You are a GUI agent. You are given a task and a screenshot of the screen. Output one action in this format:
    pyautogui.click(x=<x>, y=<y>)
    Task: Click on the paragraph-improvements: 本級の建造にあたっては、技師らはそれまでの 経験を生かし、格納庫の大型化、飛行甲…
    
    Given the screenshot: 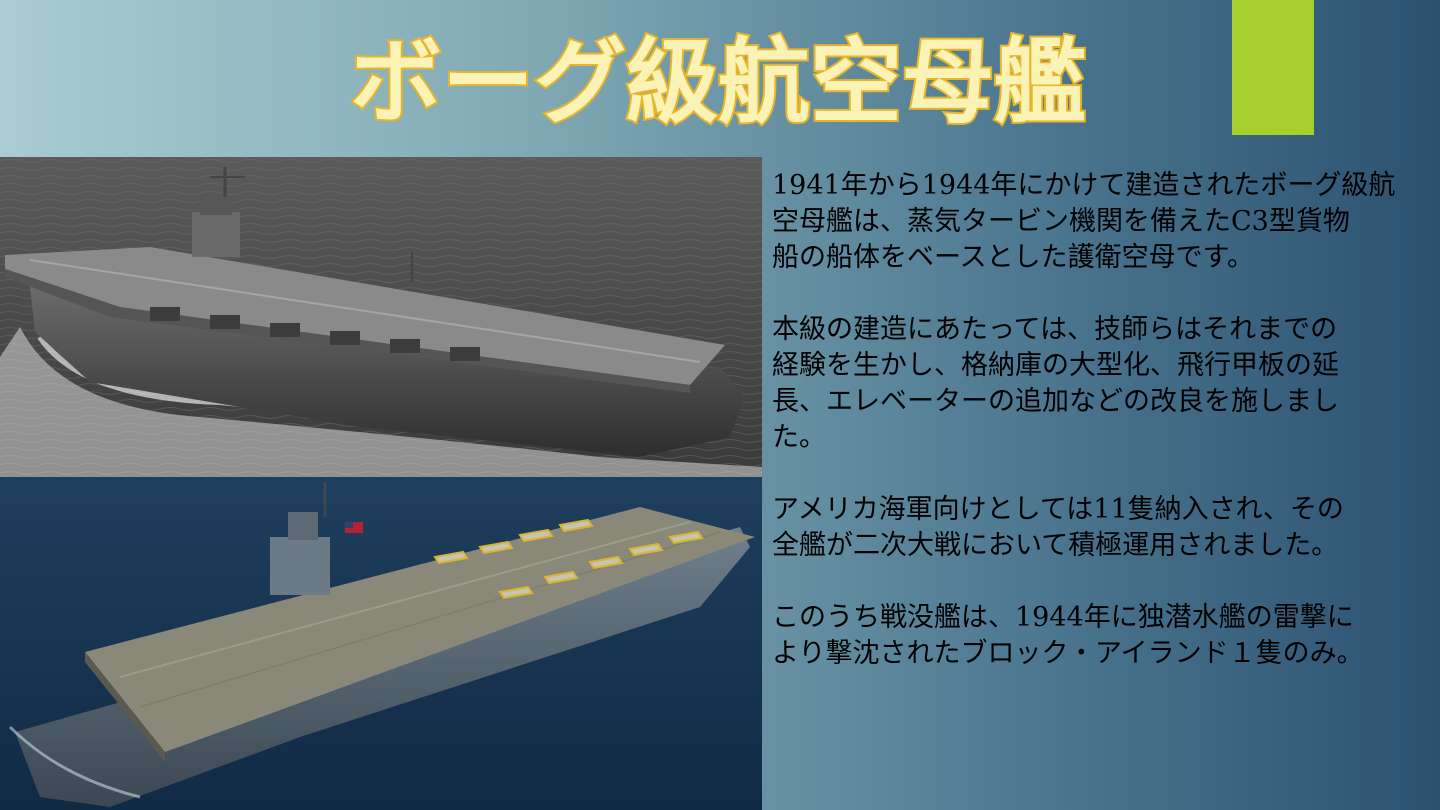 What is the action you would take?
    pyautogui.click(x=1055, y=383)
    